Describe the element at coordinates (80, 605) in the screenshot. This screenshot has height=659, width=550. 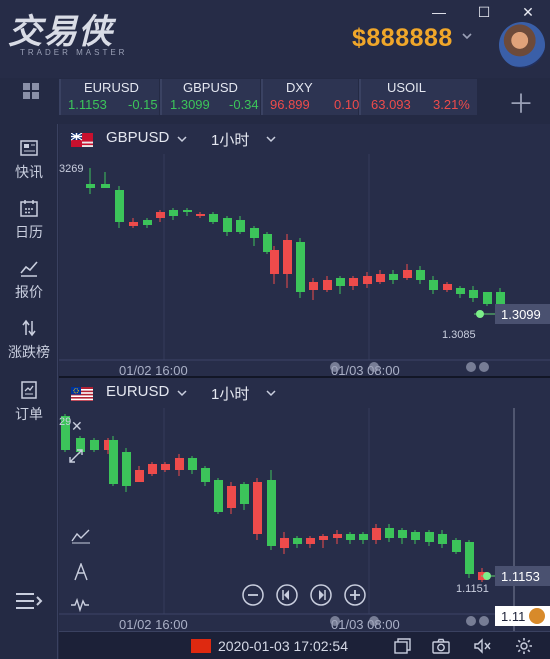
I see `wave-tool-icon` at that location.